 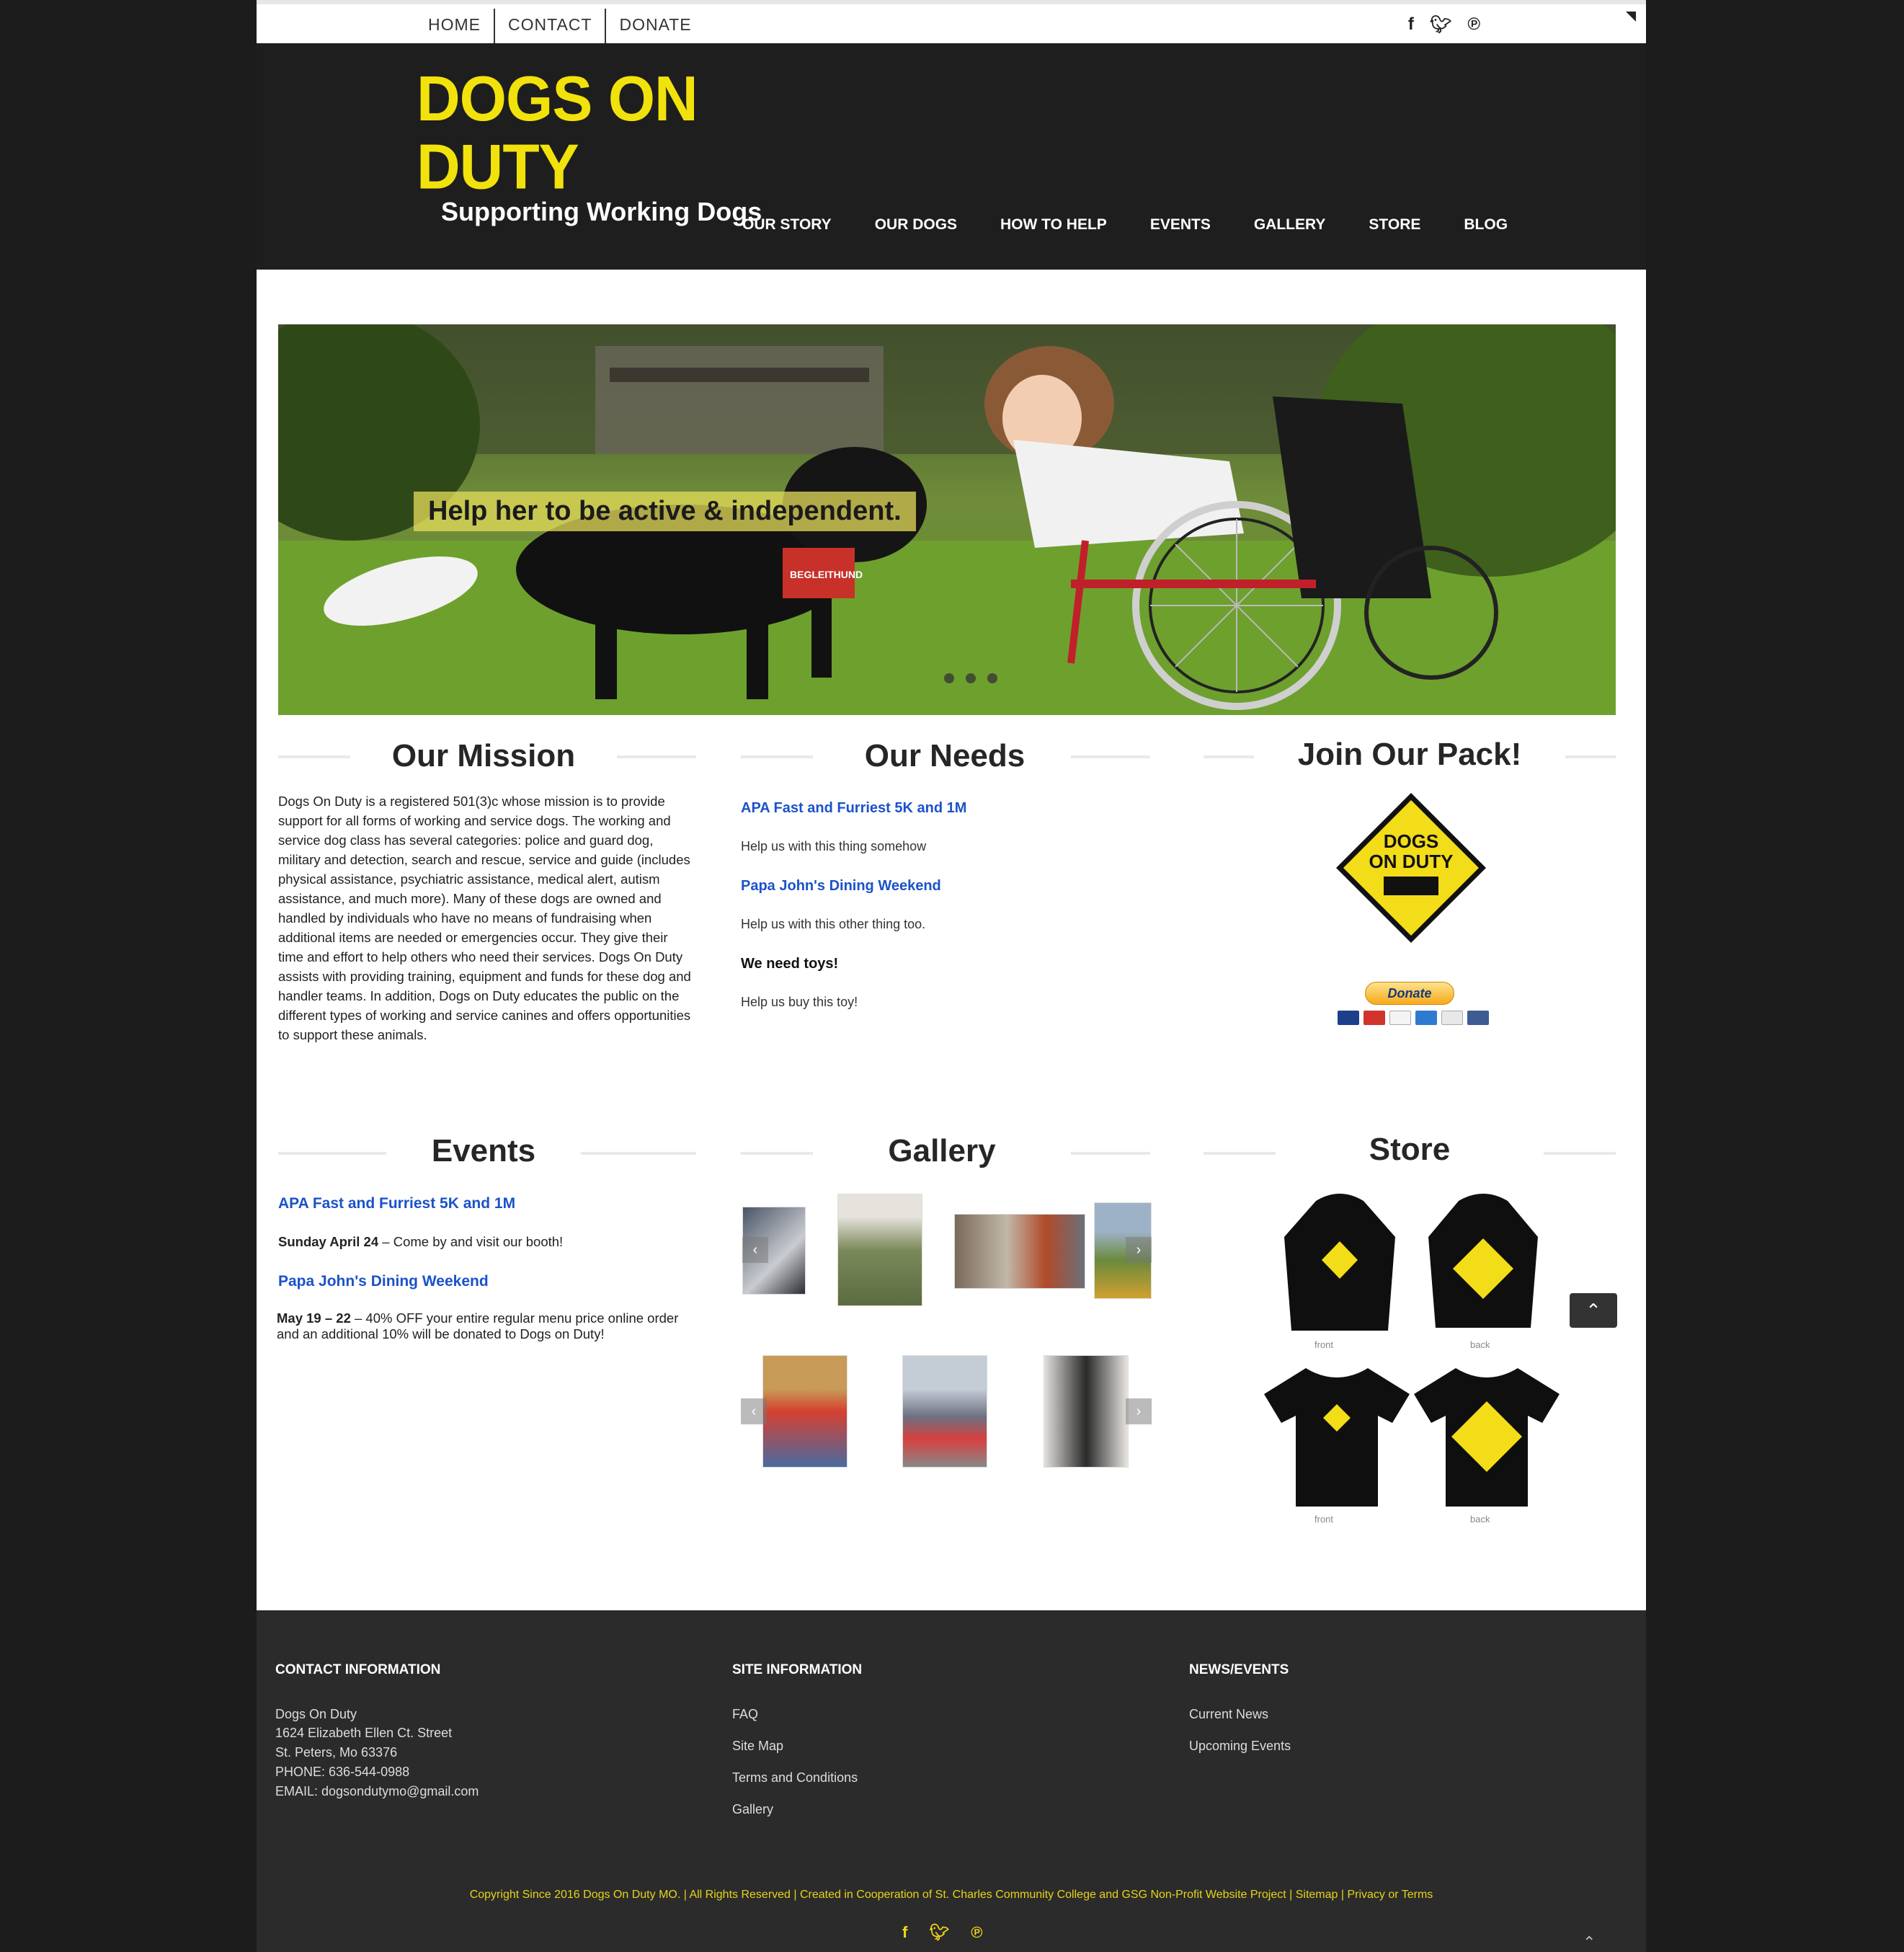 I want to click on join-title: Join Our Pack!, so click(x=1409, y=754).